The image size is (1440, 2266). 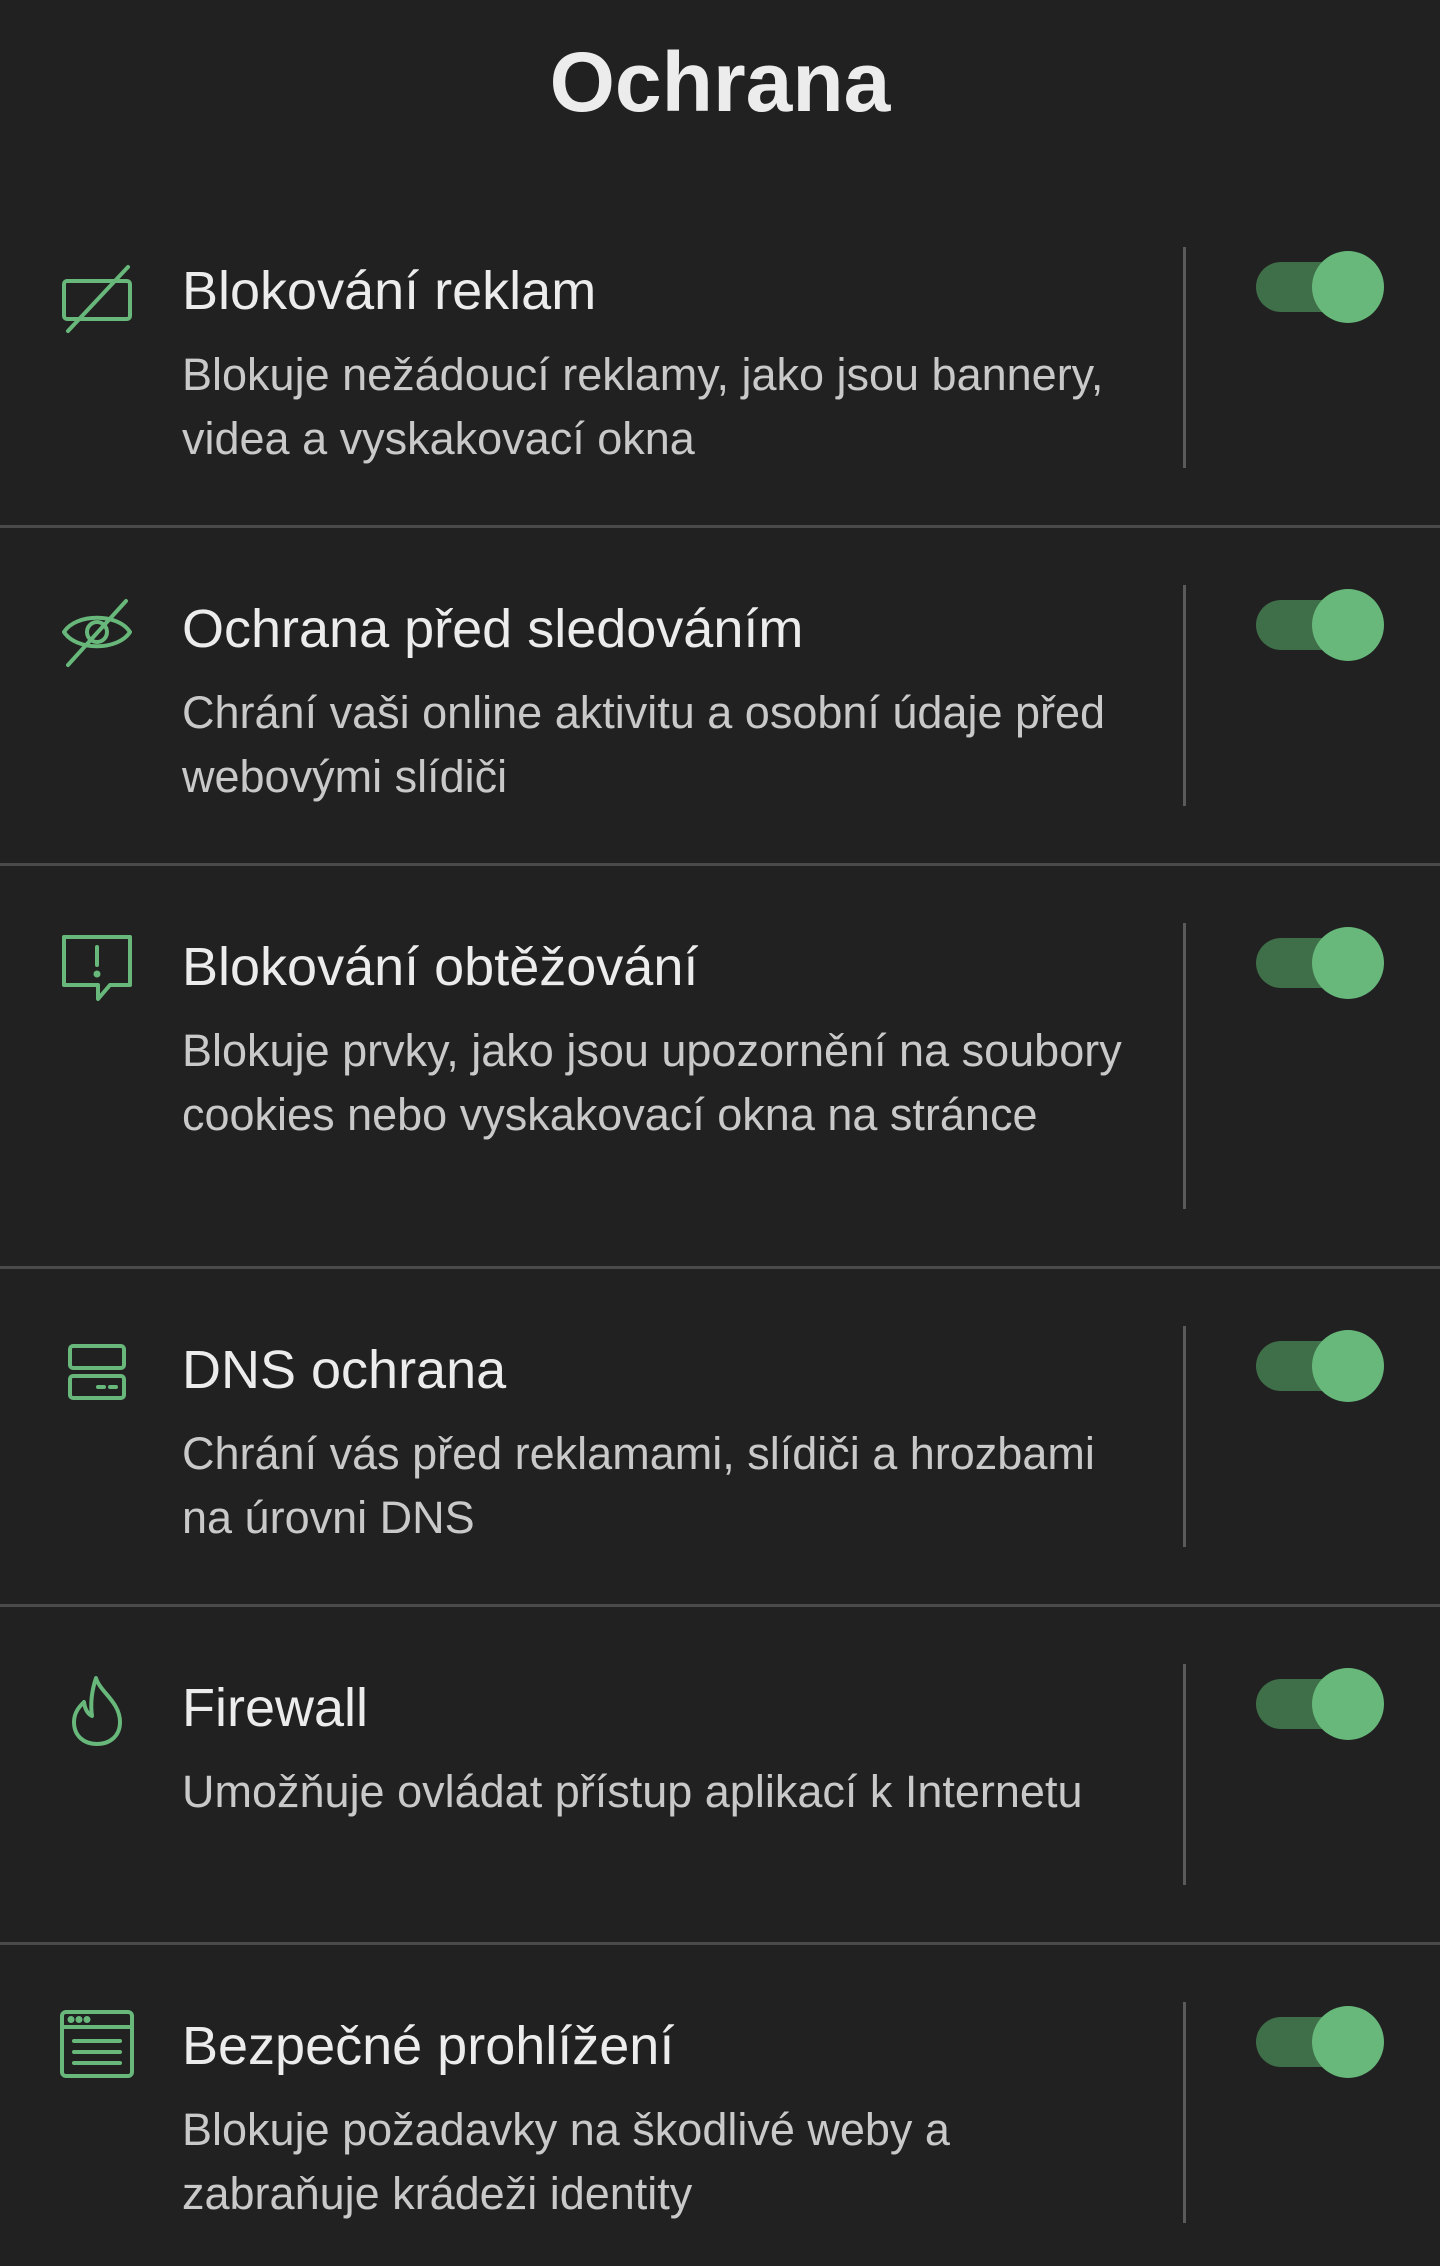 What do you see at coordinates (440, 967) in the screenshot?
I see `item-title: Blokování obtěžování` at bounding box center [440, 967].